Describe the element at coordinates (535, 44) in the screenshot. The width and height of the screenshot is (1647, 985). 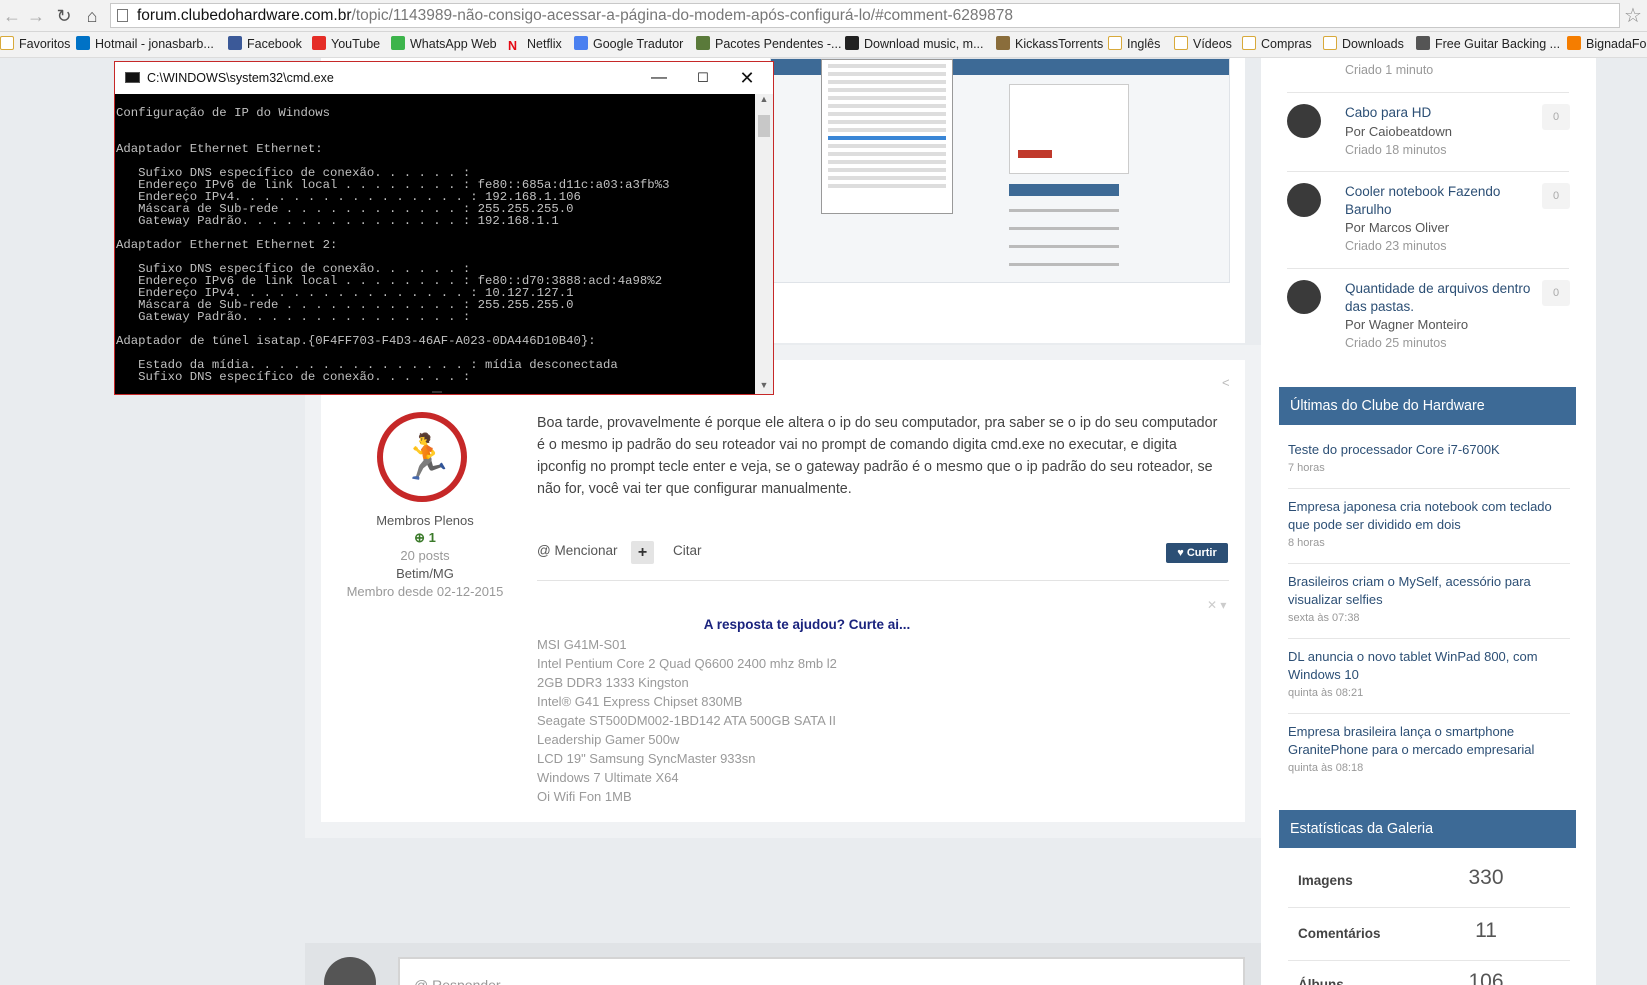
I see `bookmark-netflix: N Netflix` at that location.